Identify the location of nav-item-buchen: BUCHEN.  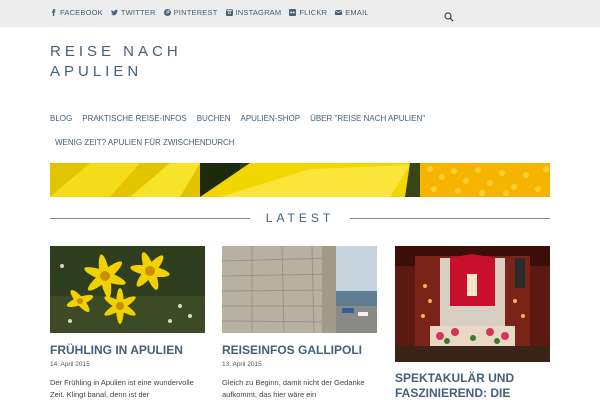
(214, 118).